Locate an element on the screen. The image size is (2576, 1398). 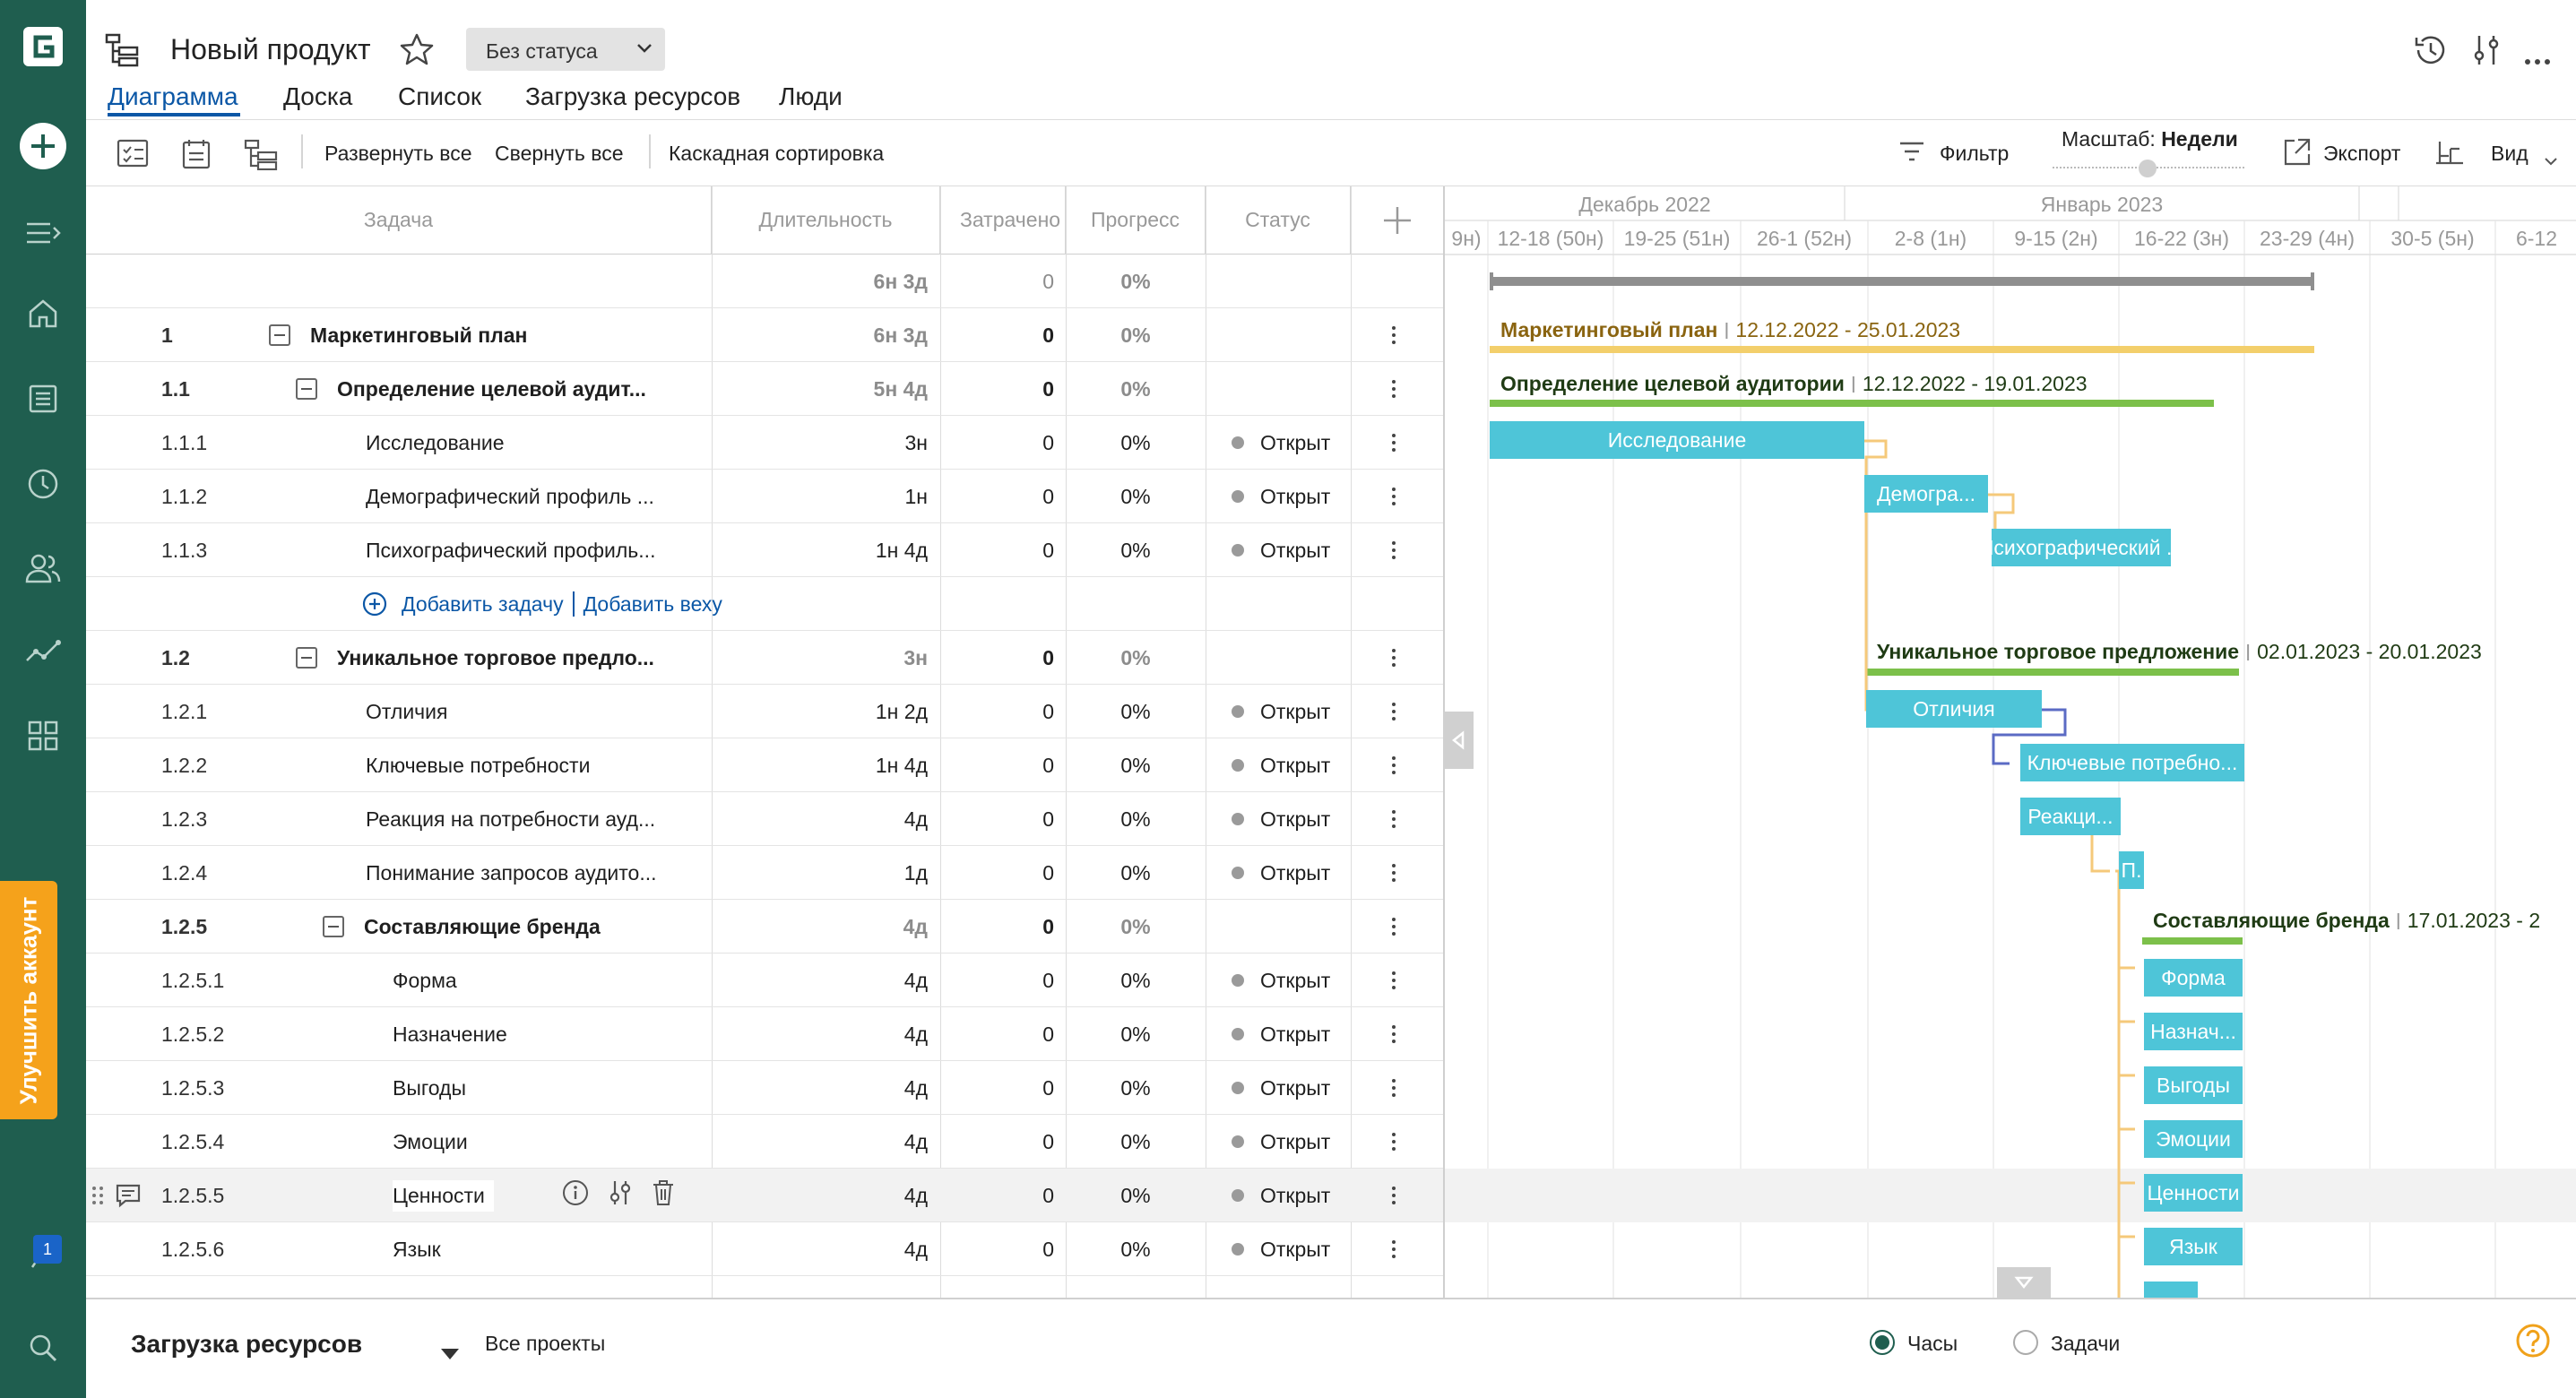
expand-all-button: Развернуть все is located at coordinates (398, 154).